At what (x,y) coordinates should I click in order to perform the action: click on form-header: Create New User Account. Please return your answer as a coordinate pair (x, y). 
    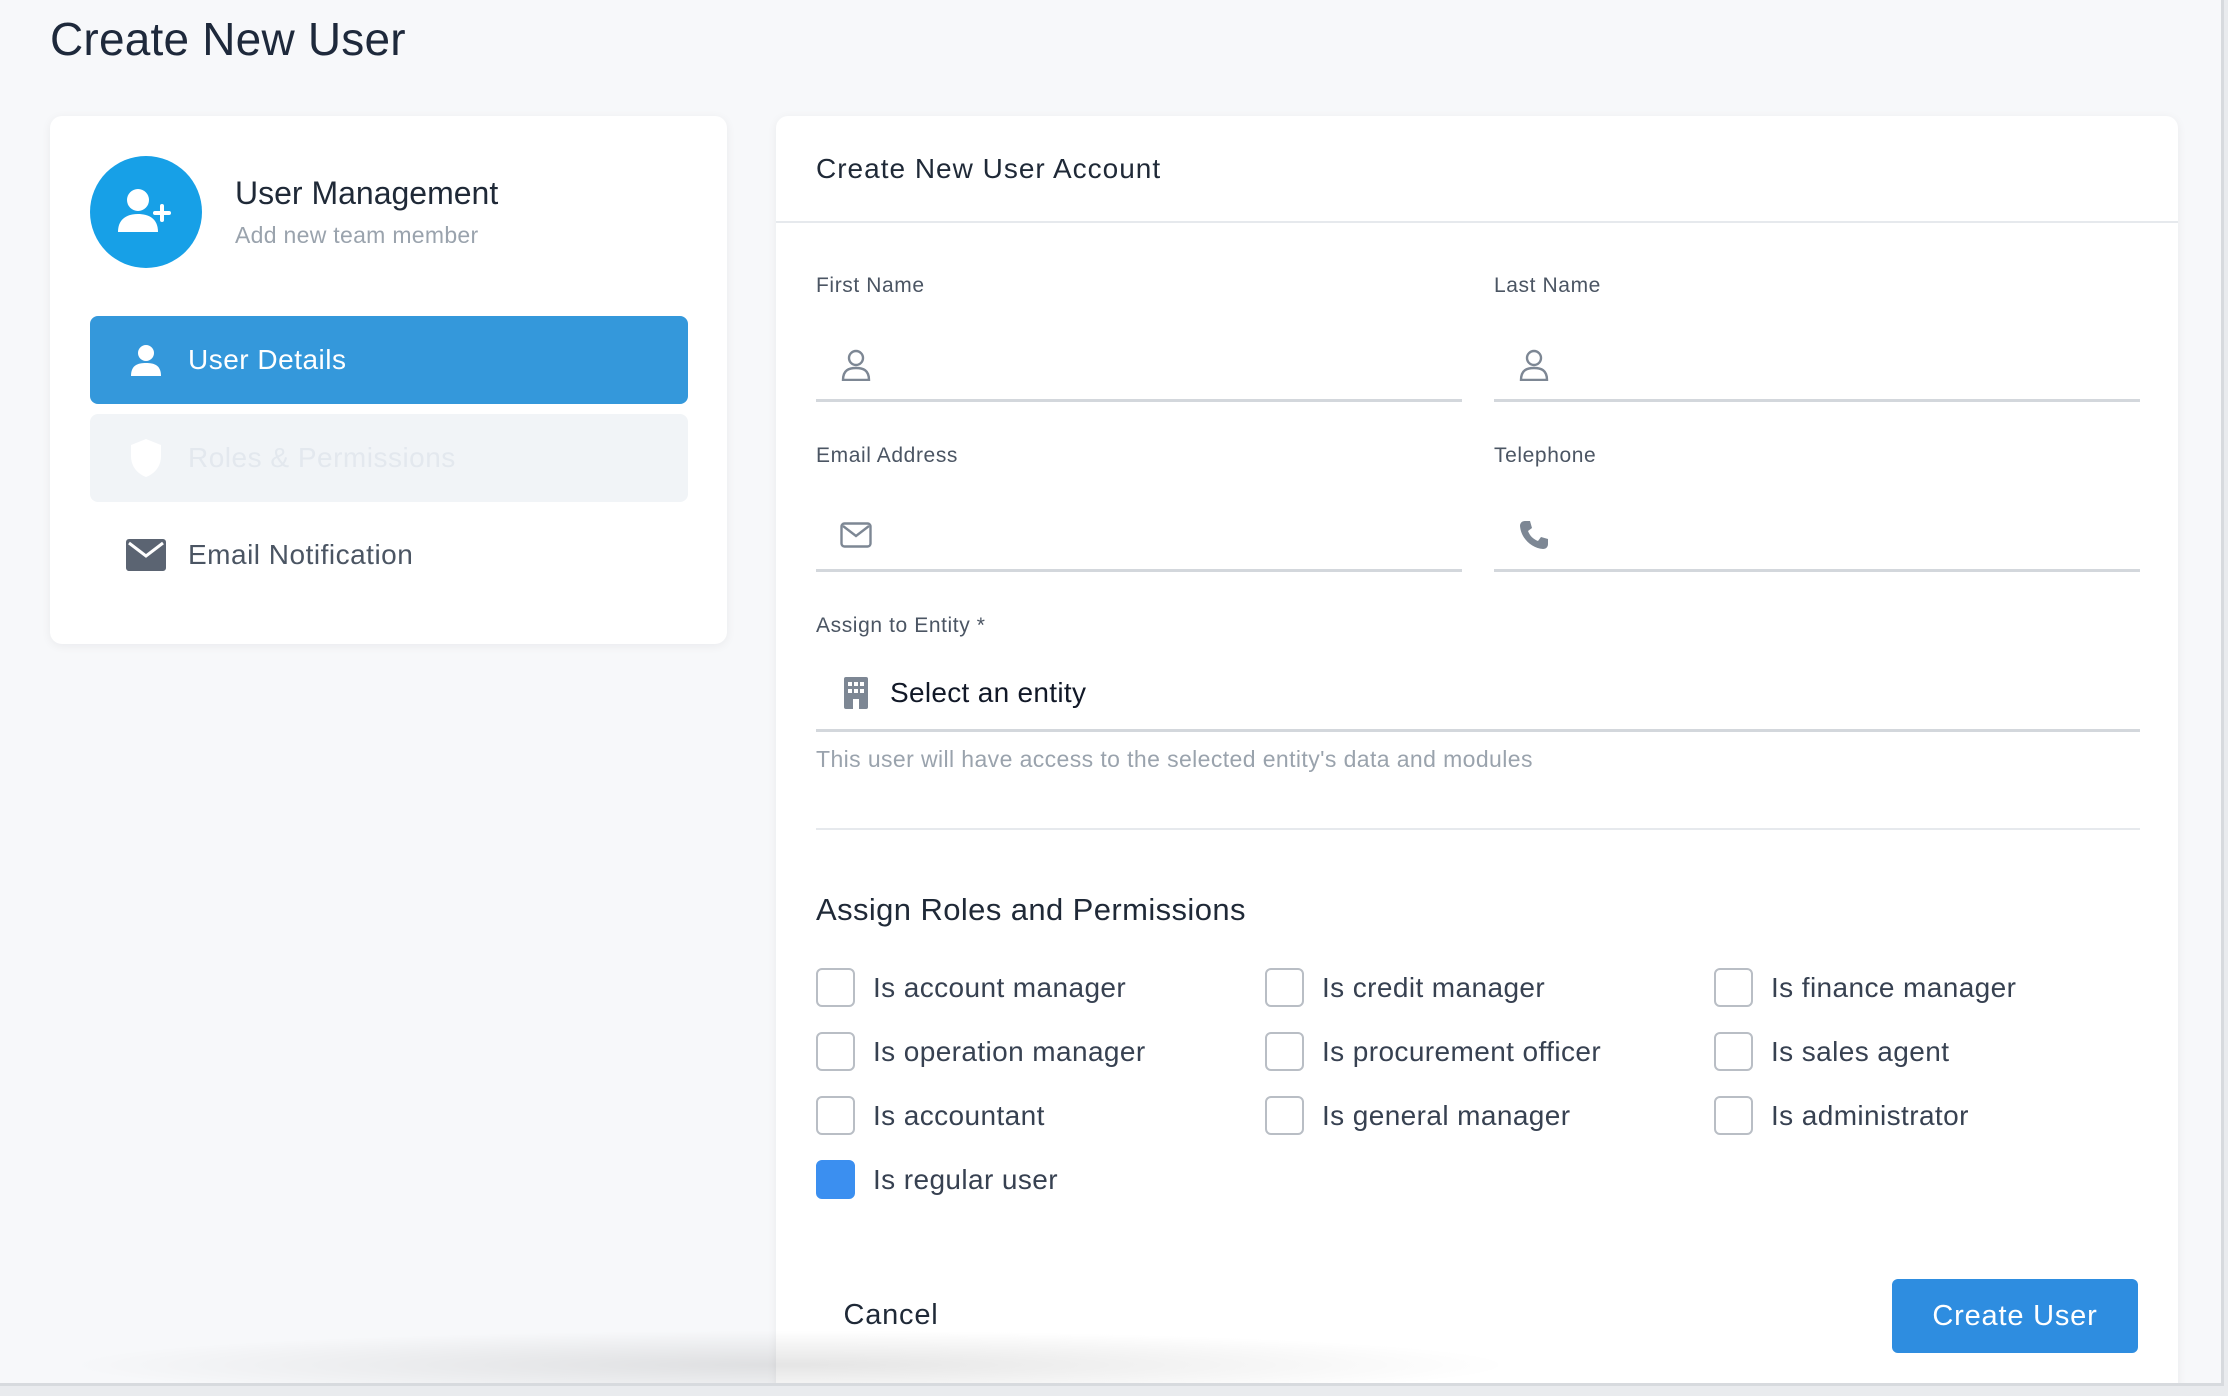
    Looking at the image, I should click on (1477, 169).